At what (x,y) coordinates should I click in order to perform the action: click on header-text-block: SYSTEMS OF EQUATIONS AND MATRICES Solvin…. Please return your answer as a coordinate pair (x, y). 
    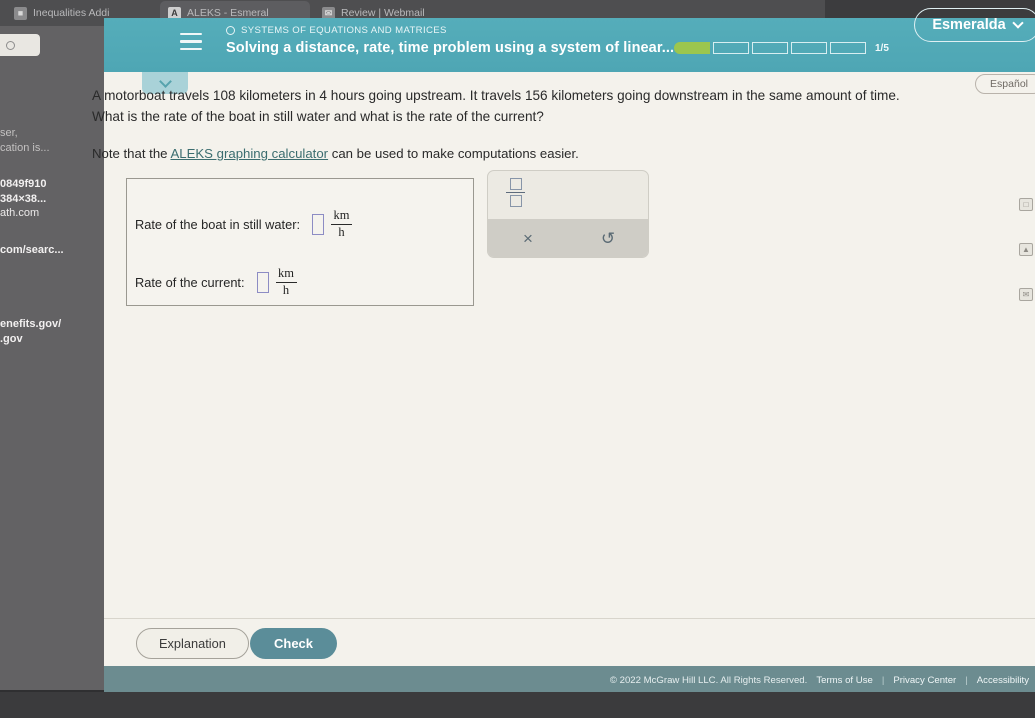
    Looking at the image, I should click on (450, 40).